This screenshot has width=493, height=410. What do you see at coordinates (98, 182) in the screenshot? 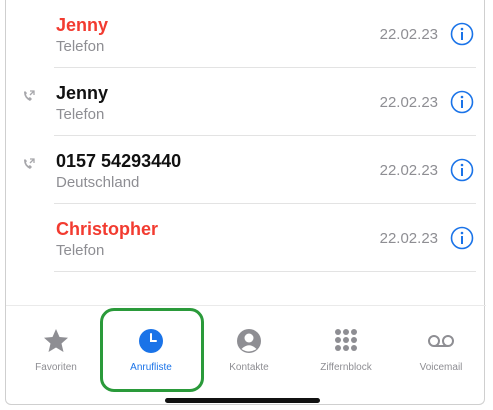
I see `call-type: Deutschland` at bounding box center [98, 182].